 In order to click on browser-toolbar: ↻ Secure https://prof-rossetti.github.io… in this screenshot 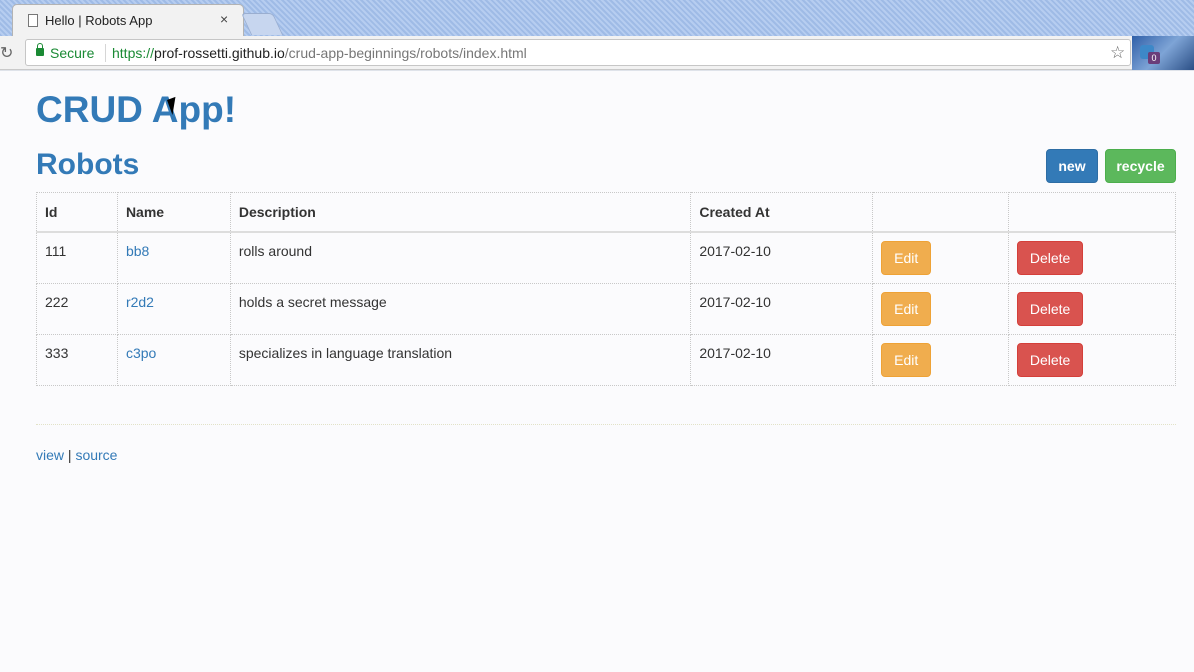, I will do `click(597, 53)`.